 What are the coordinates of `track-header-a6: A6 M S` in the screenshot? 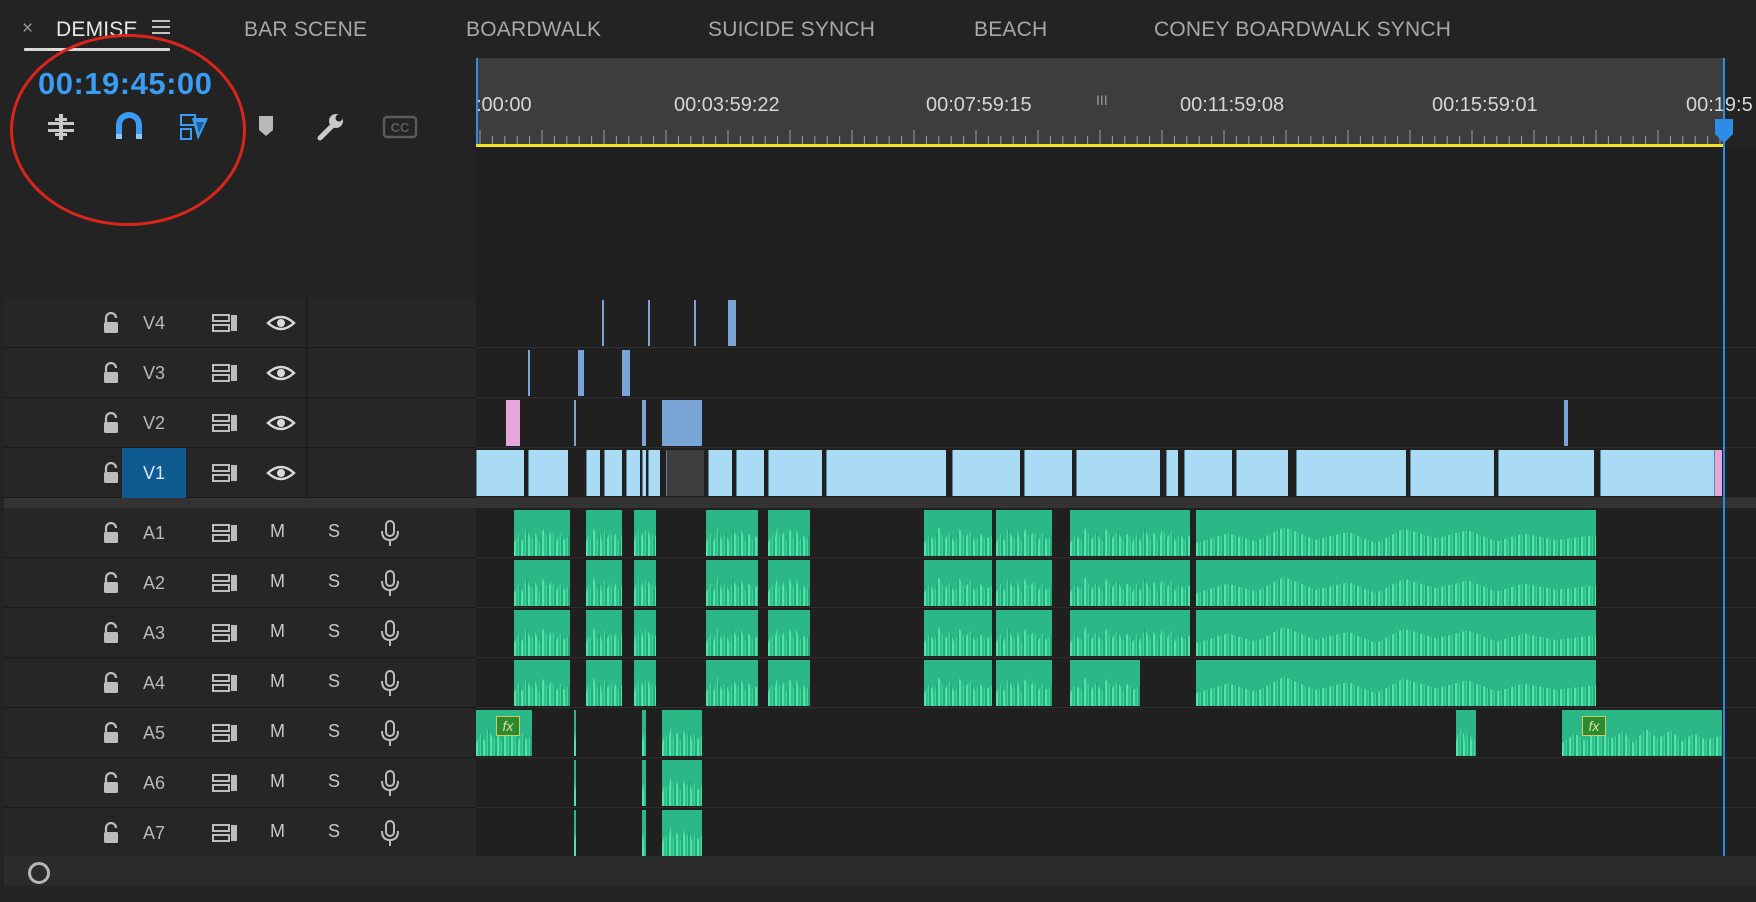 It's located at (240, 783).